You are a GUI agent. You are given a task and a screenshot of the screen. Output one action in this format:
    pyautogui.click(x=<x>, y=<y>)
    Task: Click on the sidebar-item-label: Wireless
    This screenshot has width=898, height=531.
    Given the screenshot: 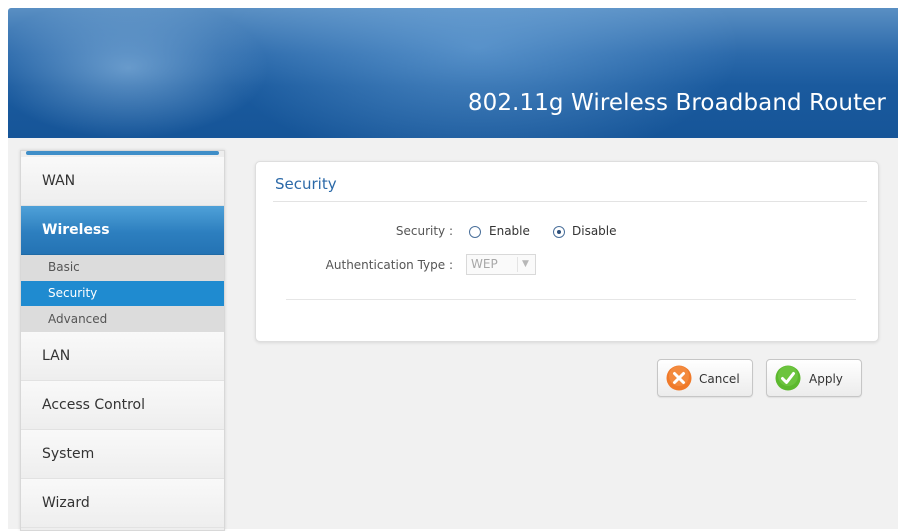 What is the action you would take?
    pyautogui.click(x=76, y=230)
    